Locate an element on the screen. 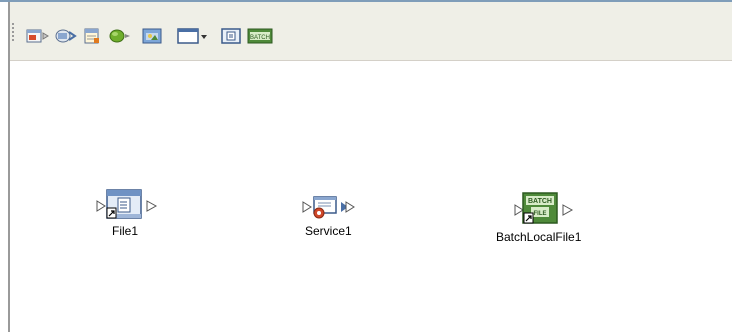 The height and width of the screenshot is (332, 732). service-icon is located at coordinates (325, 207).